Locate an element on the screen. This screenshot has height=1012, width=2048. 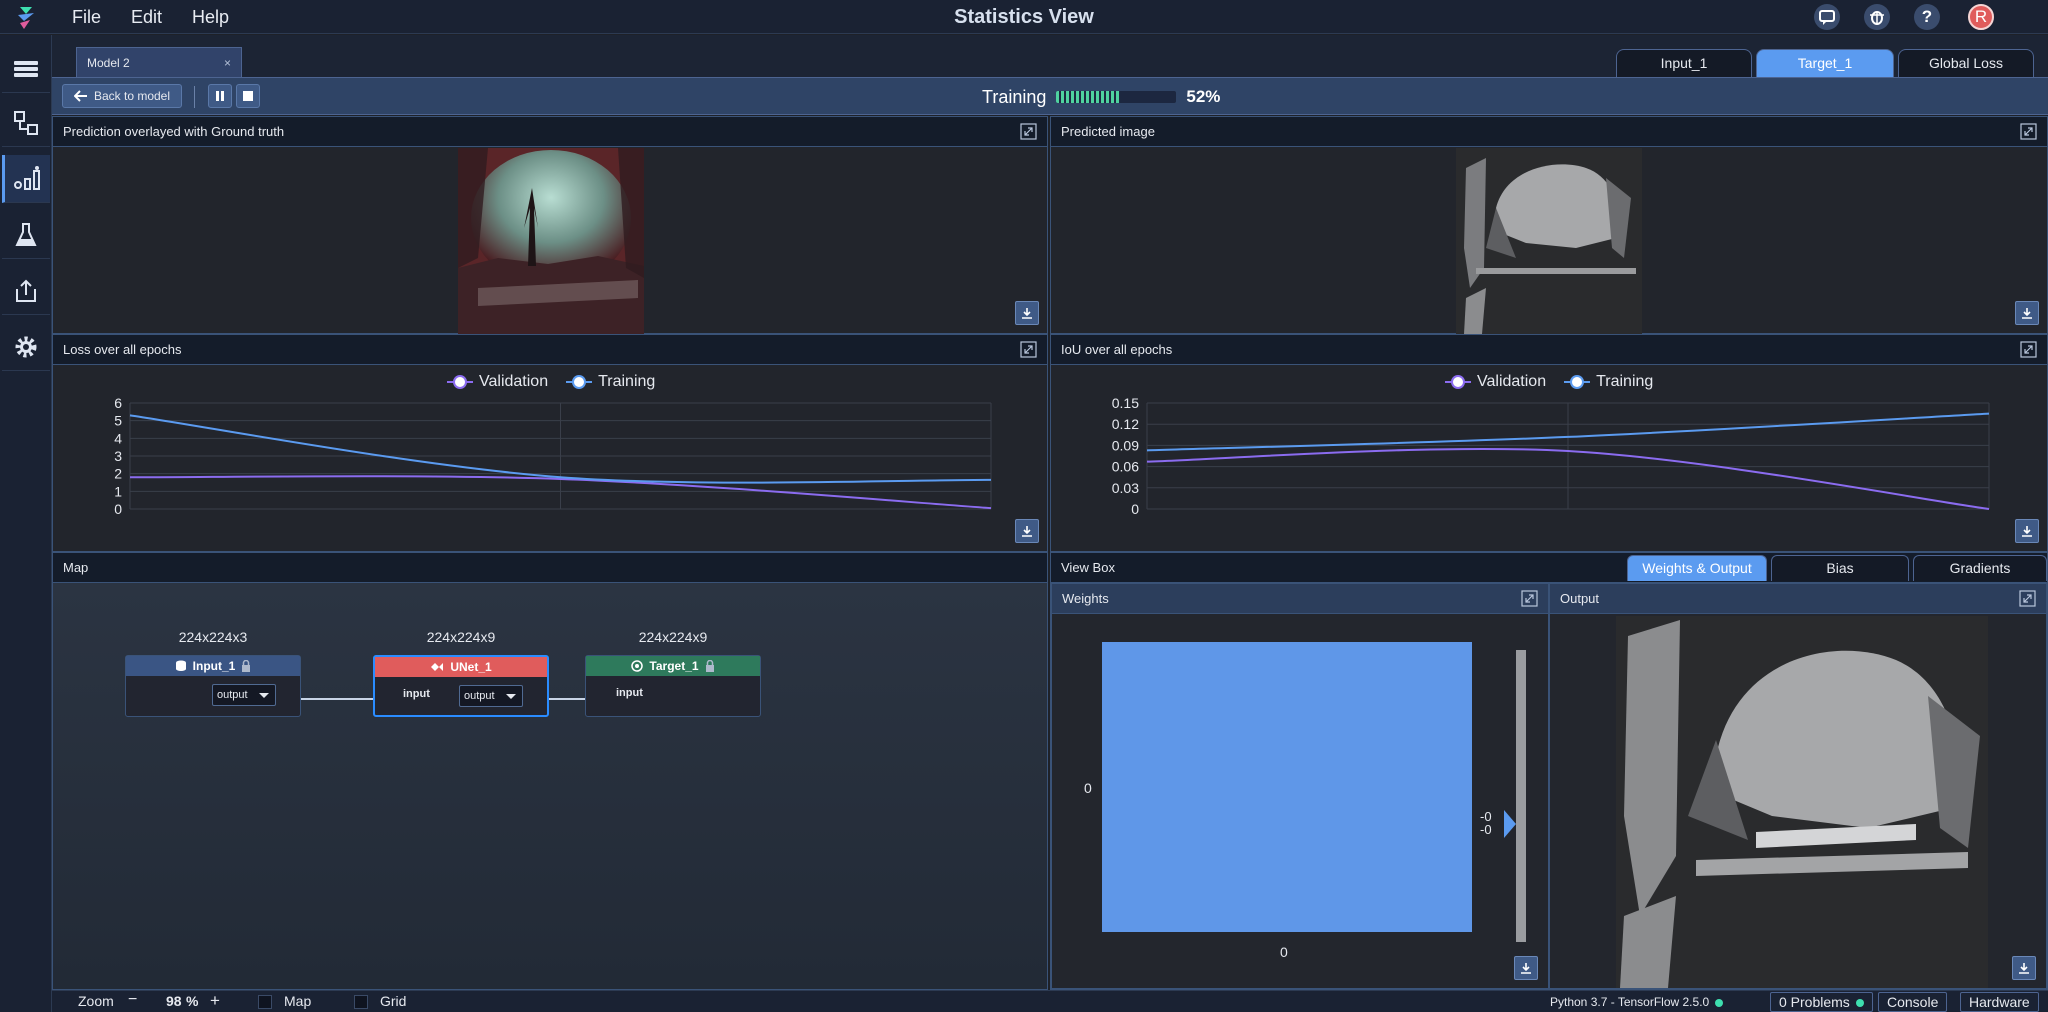
x-tick-label: 2 is located at coordinates (1989, 517).